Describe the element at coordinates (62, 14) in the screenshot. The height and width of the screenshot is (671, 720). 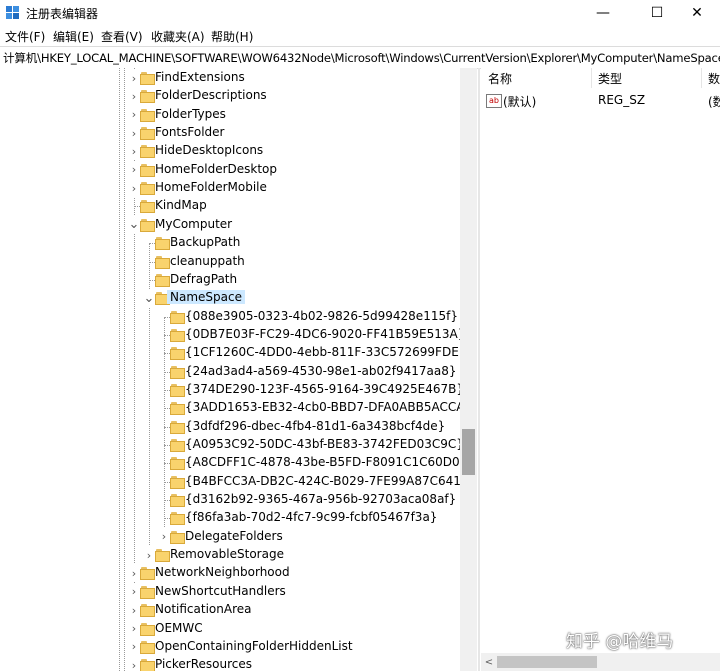
I see `window-title: 注册表编辑器` at that location.